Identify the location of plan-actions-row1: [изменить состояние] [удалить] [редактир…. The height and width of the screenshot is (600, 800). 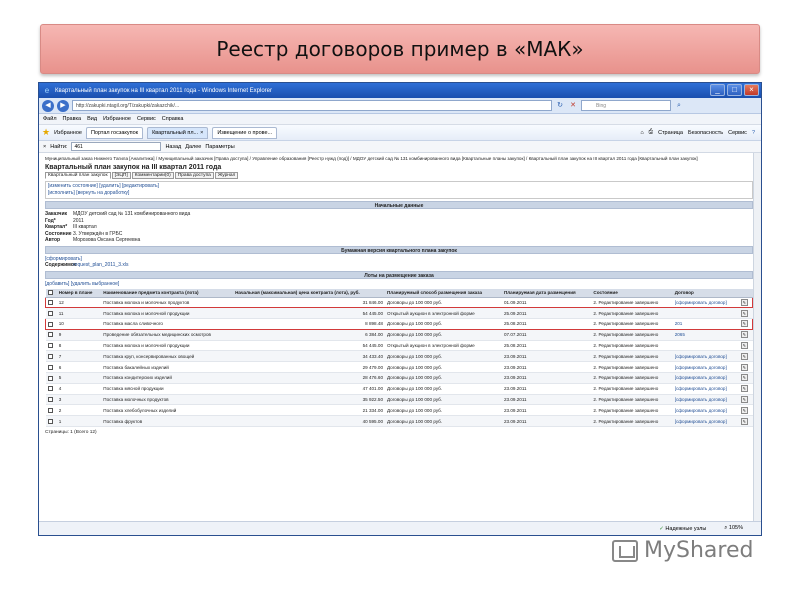
(399, 186).